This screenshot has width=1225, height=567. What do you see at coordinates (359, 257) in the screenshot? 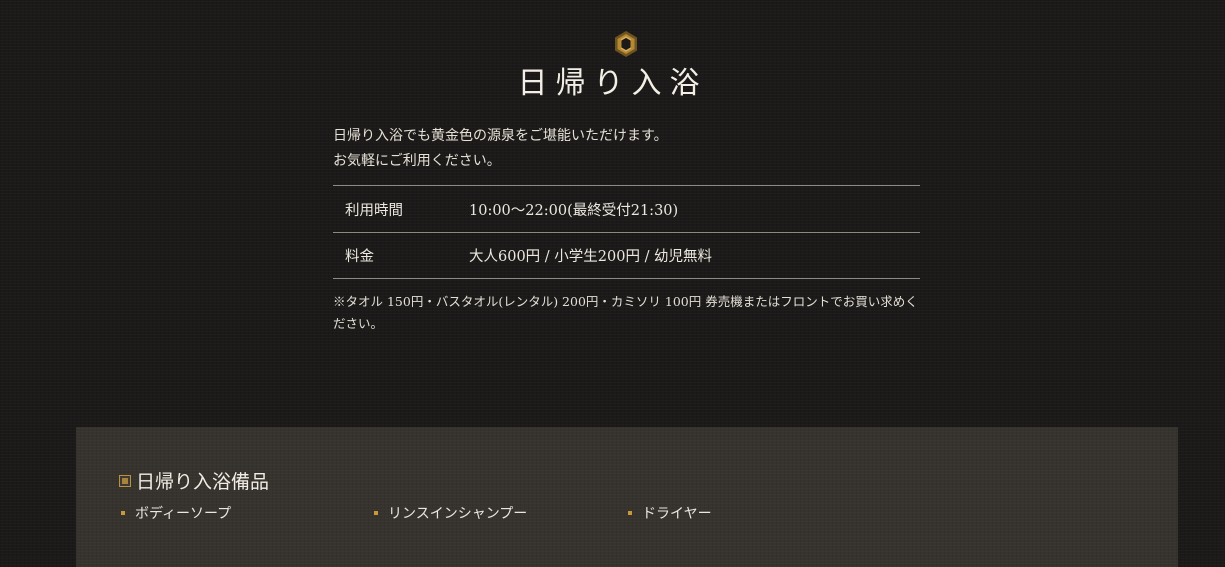
I see `price-label: 料金` at bounding box center [359, 257].